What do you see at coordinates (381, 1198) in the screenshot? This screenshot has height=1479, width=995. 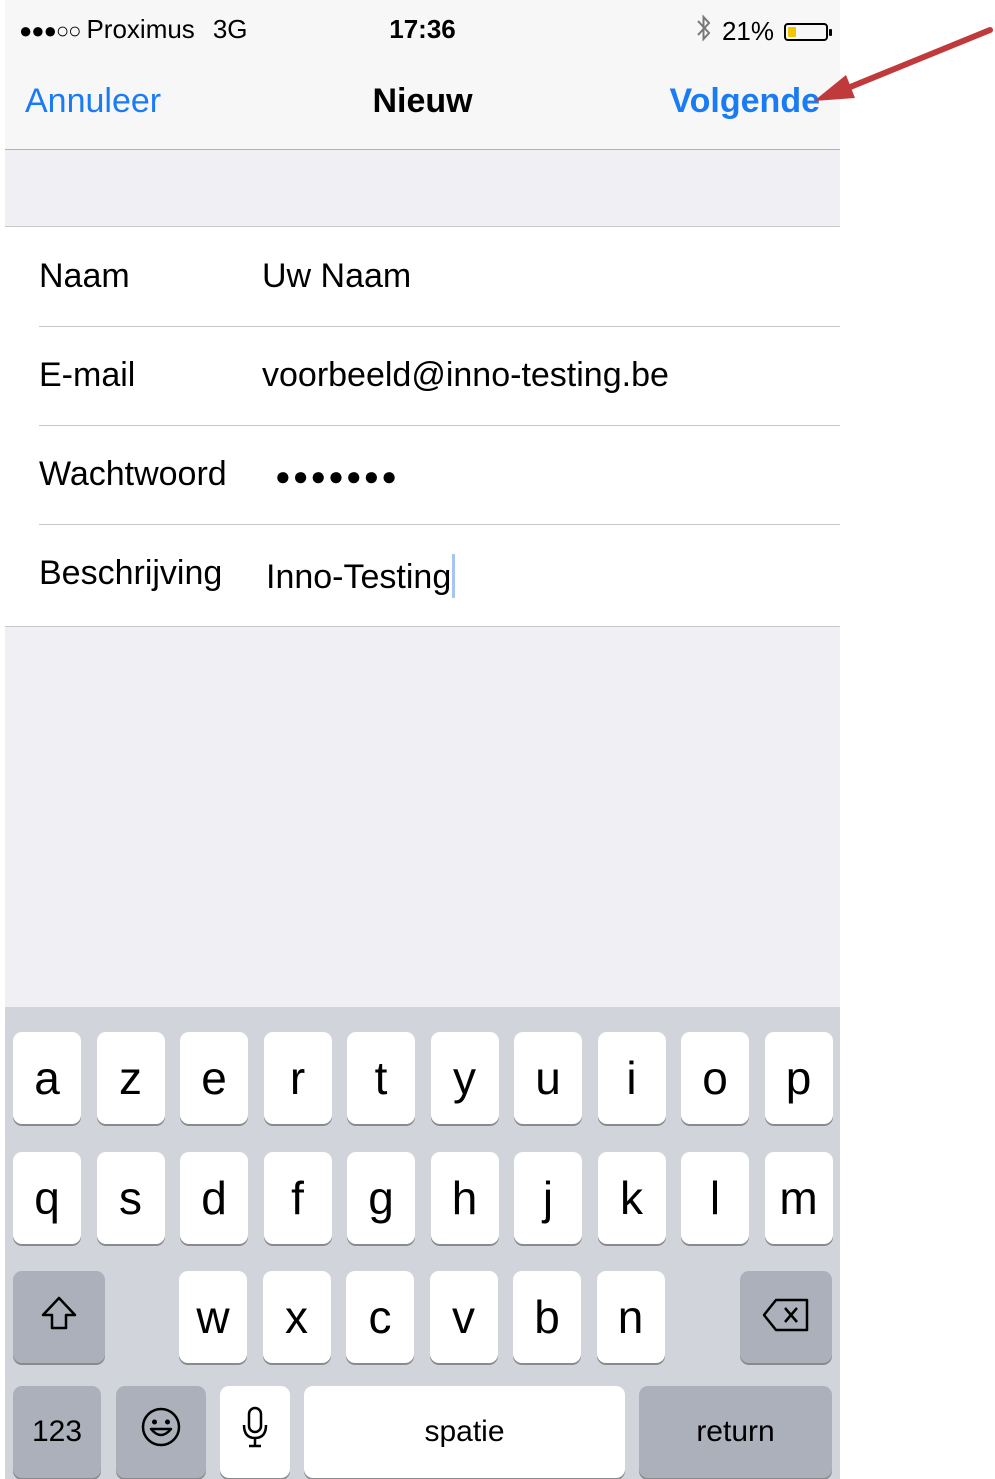 I see `key-g: g` at bounding box center [381, 1198].